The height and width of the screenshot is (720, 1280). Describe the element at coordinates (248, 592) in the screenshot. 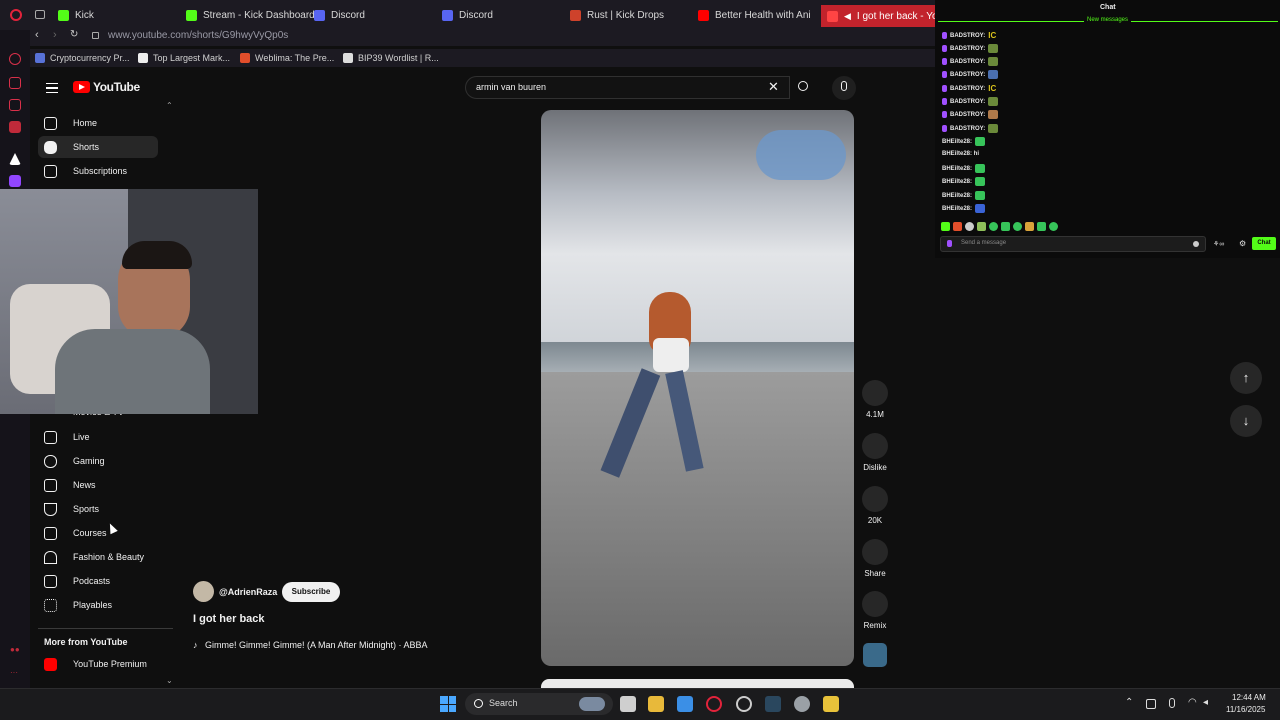

I see `channel-name: @AdrienRaza` at that location.